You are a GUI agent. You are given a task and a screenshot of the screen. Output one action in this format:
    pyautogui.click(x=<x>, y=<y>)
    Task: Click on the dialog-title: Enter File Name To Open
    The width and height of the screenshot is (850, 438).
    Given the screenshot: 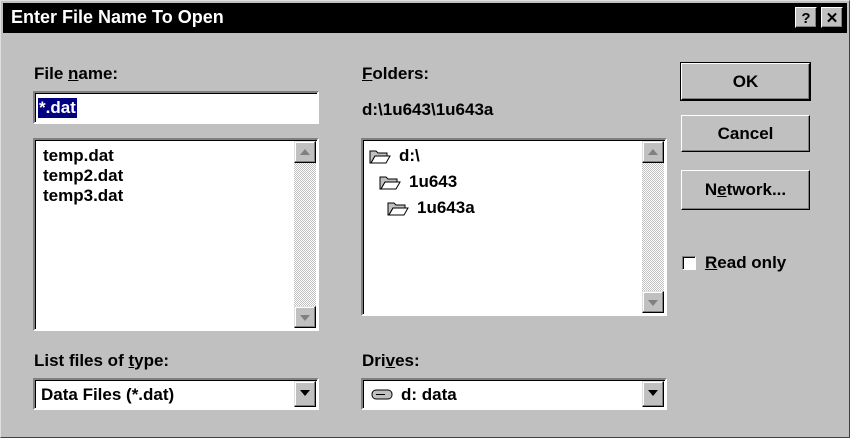 What is the action you would take?
    pyautogui.click(x=117, y=17)
    